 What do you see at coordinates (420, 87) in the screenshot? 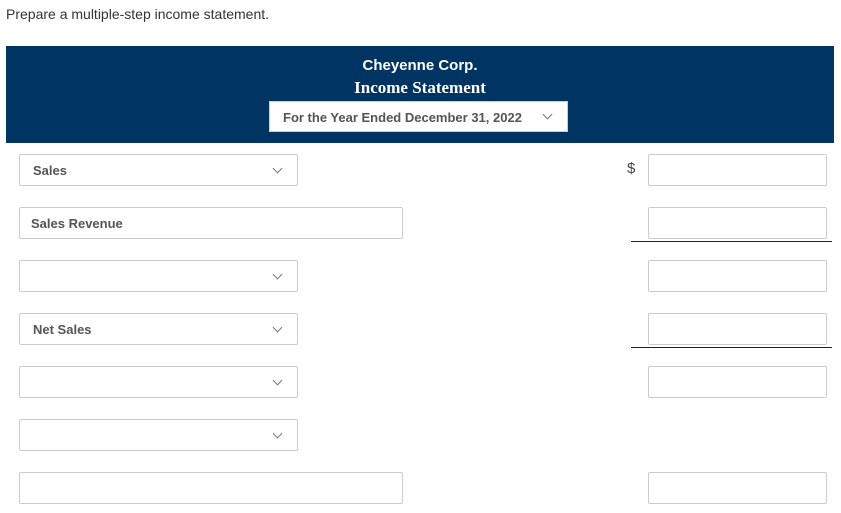
I see `statement-title: Income Statement` at bounding box center [420, 87].